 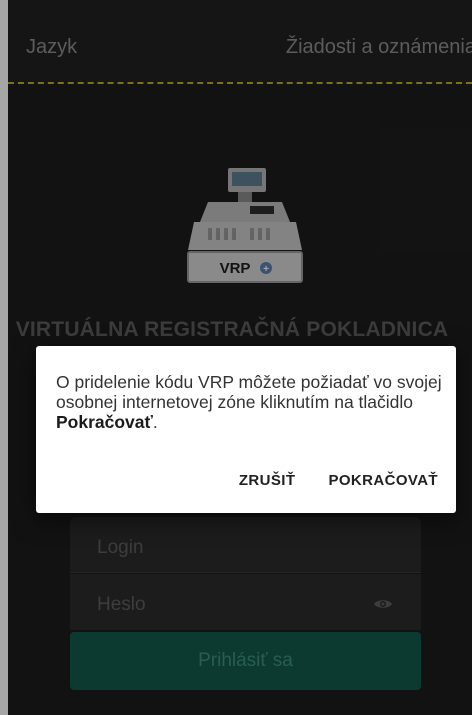 What do you see at coordinates (383, 480) in the screenshot?
I see `continue-button: POKRAČOVAŤ` at bounding box center [383, 480].